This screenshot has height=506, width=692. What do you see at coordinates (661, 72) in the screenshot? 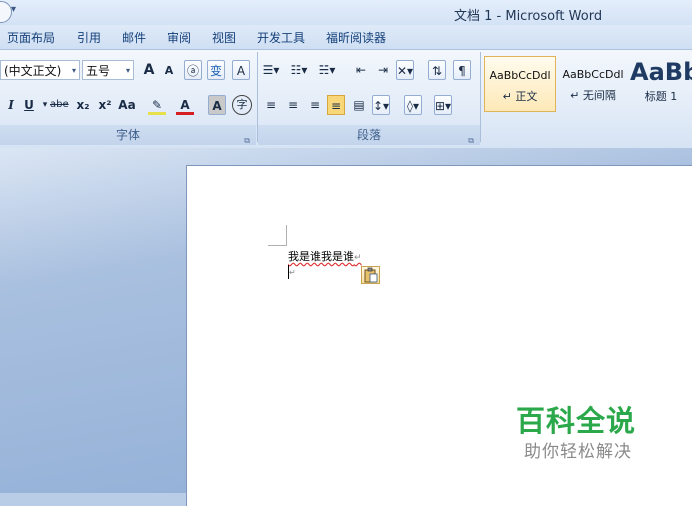
I see `style-sample: AaBb` at bounding box center [661, 72].